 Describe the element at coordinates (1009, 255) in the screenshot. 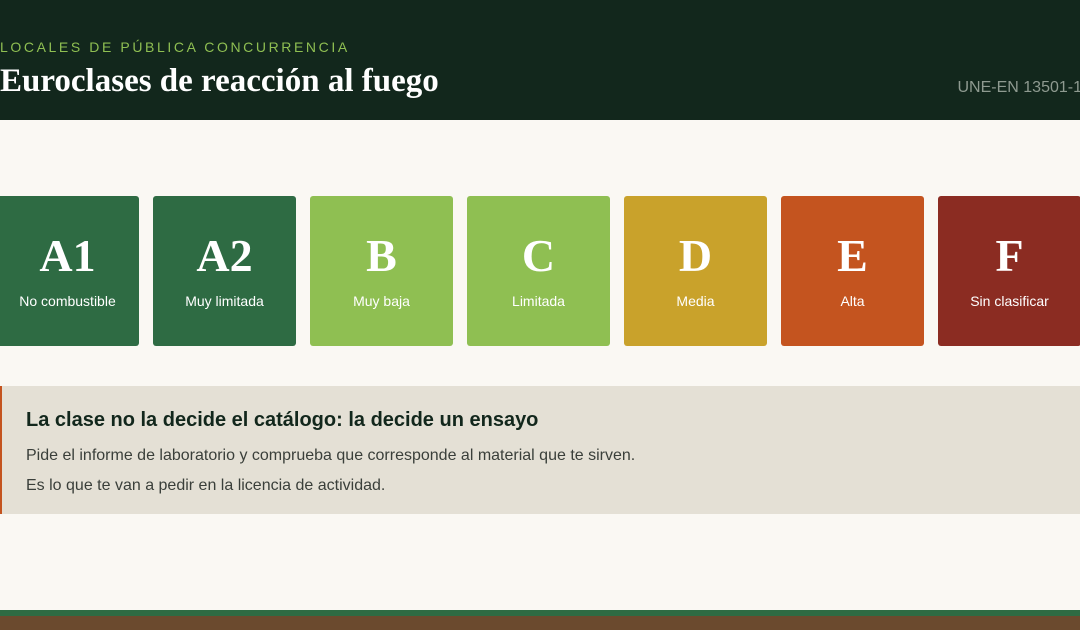

I see `class-letter: F` at that location.